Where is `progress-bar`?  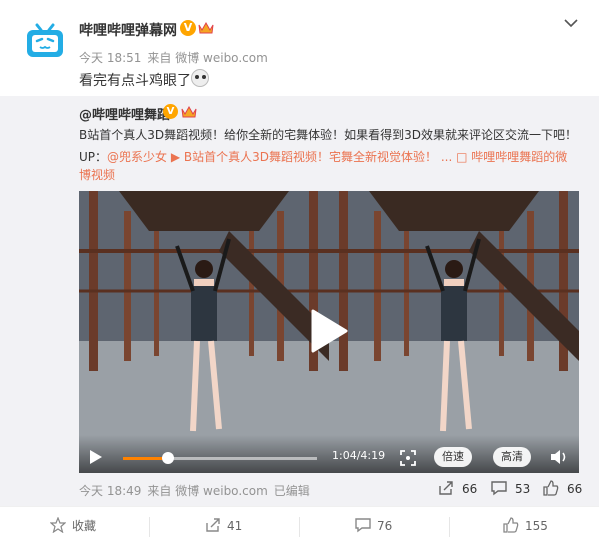 progress-bar is located at coordinates (220, 458).